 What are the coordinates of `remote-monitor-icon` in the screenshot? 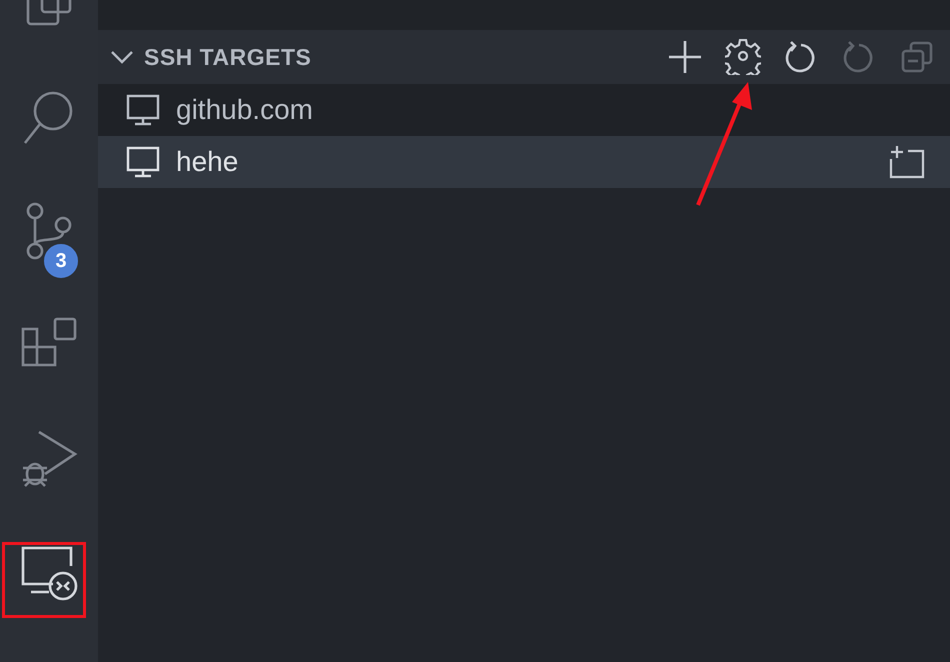 It's located at (49, 573).